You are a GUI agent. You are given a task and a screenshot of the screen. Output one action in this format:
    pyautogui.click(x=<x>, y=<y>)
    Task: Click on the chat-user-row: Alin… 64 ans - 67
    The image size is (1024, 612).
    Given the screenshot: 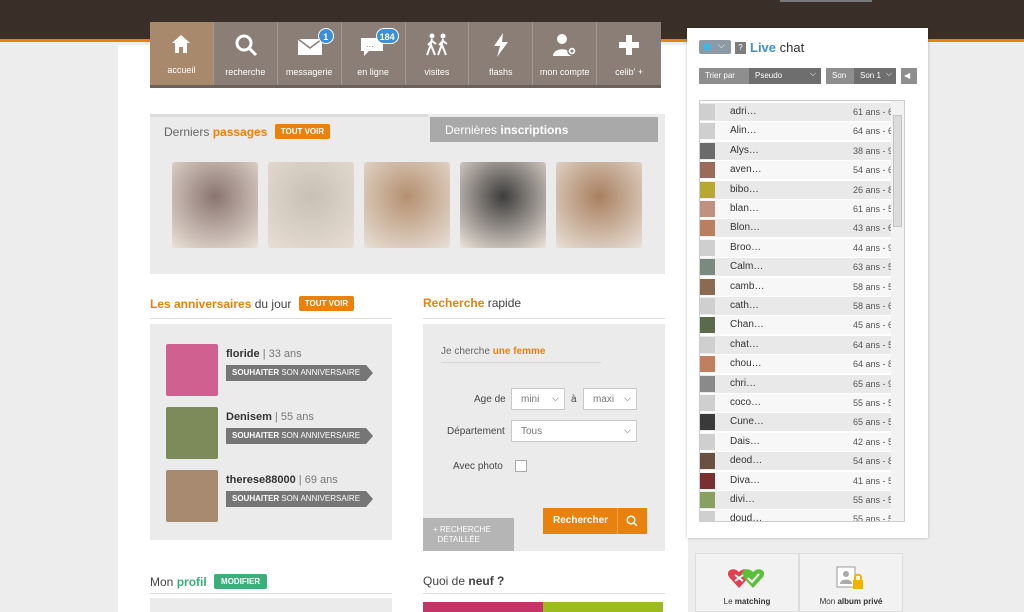 What is the action you would take?
    pyautogui.click(x=802, y=131)
    